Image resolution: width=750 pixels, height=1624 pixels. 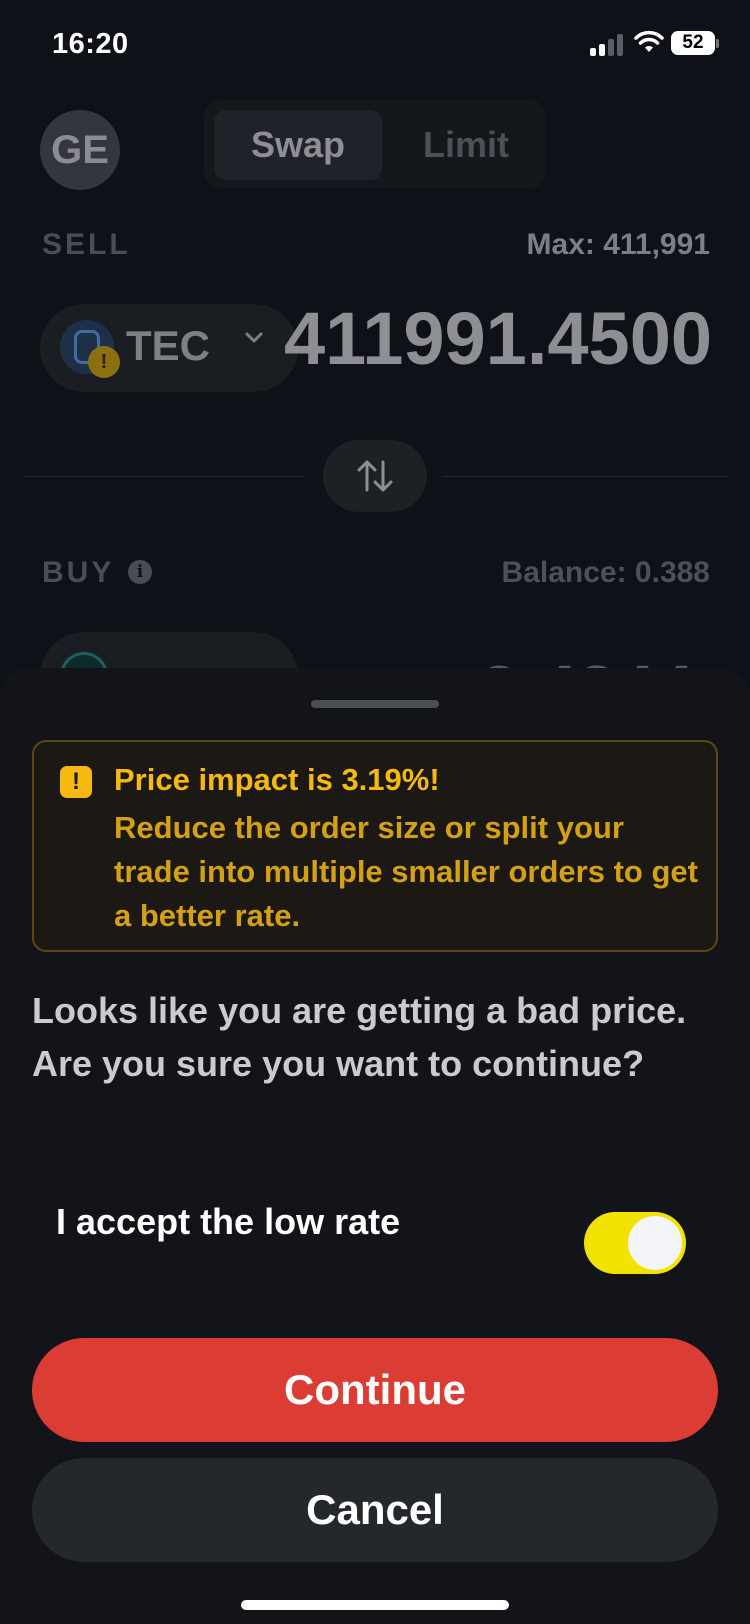 I want to click on sell-token-name: TEC, so click(x=168, y=345).